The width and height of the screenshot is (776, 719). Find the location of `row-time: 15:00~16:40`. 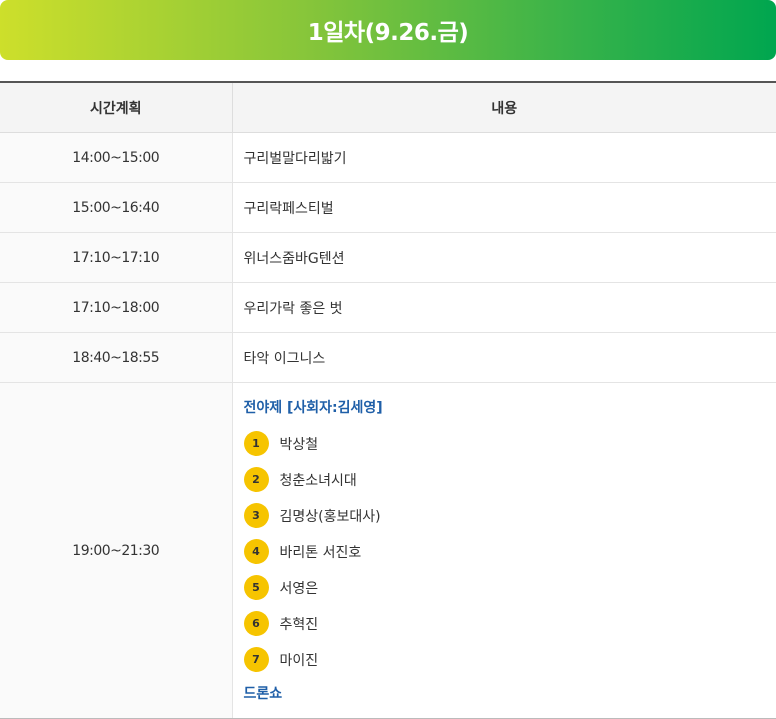

row-time: 15:00~16:40 is located at coordinates (116, 207).